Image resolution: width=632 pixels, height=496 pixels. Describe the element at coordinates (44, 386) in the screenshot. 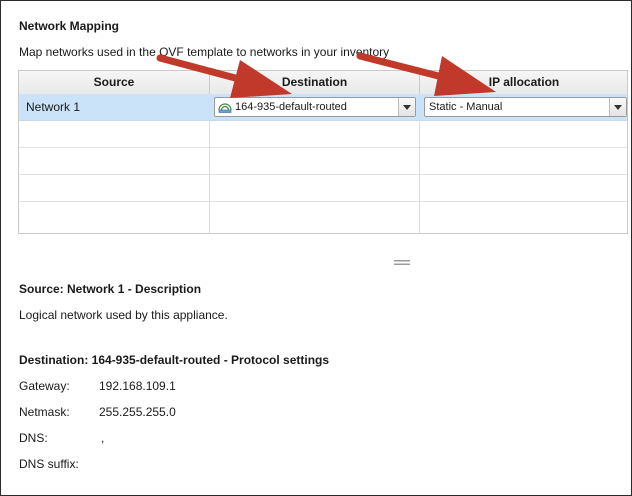

I see `gateway-label: Gateway:` at that location.